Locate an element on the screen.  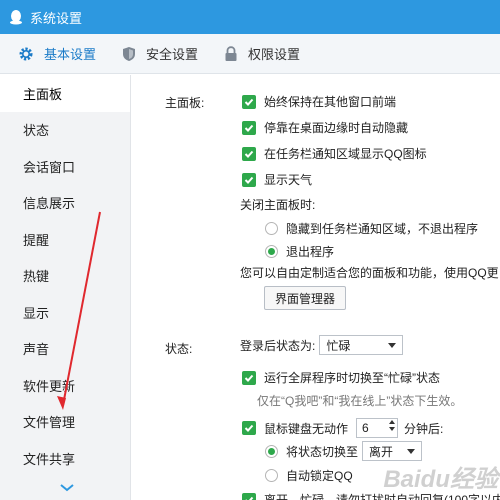
tab-basic-settings: 基本设置 is located at coordinates (57, 54).